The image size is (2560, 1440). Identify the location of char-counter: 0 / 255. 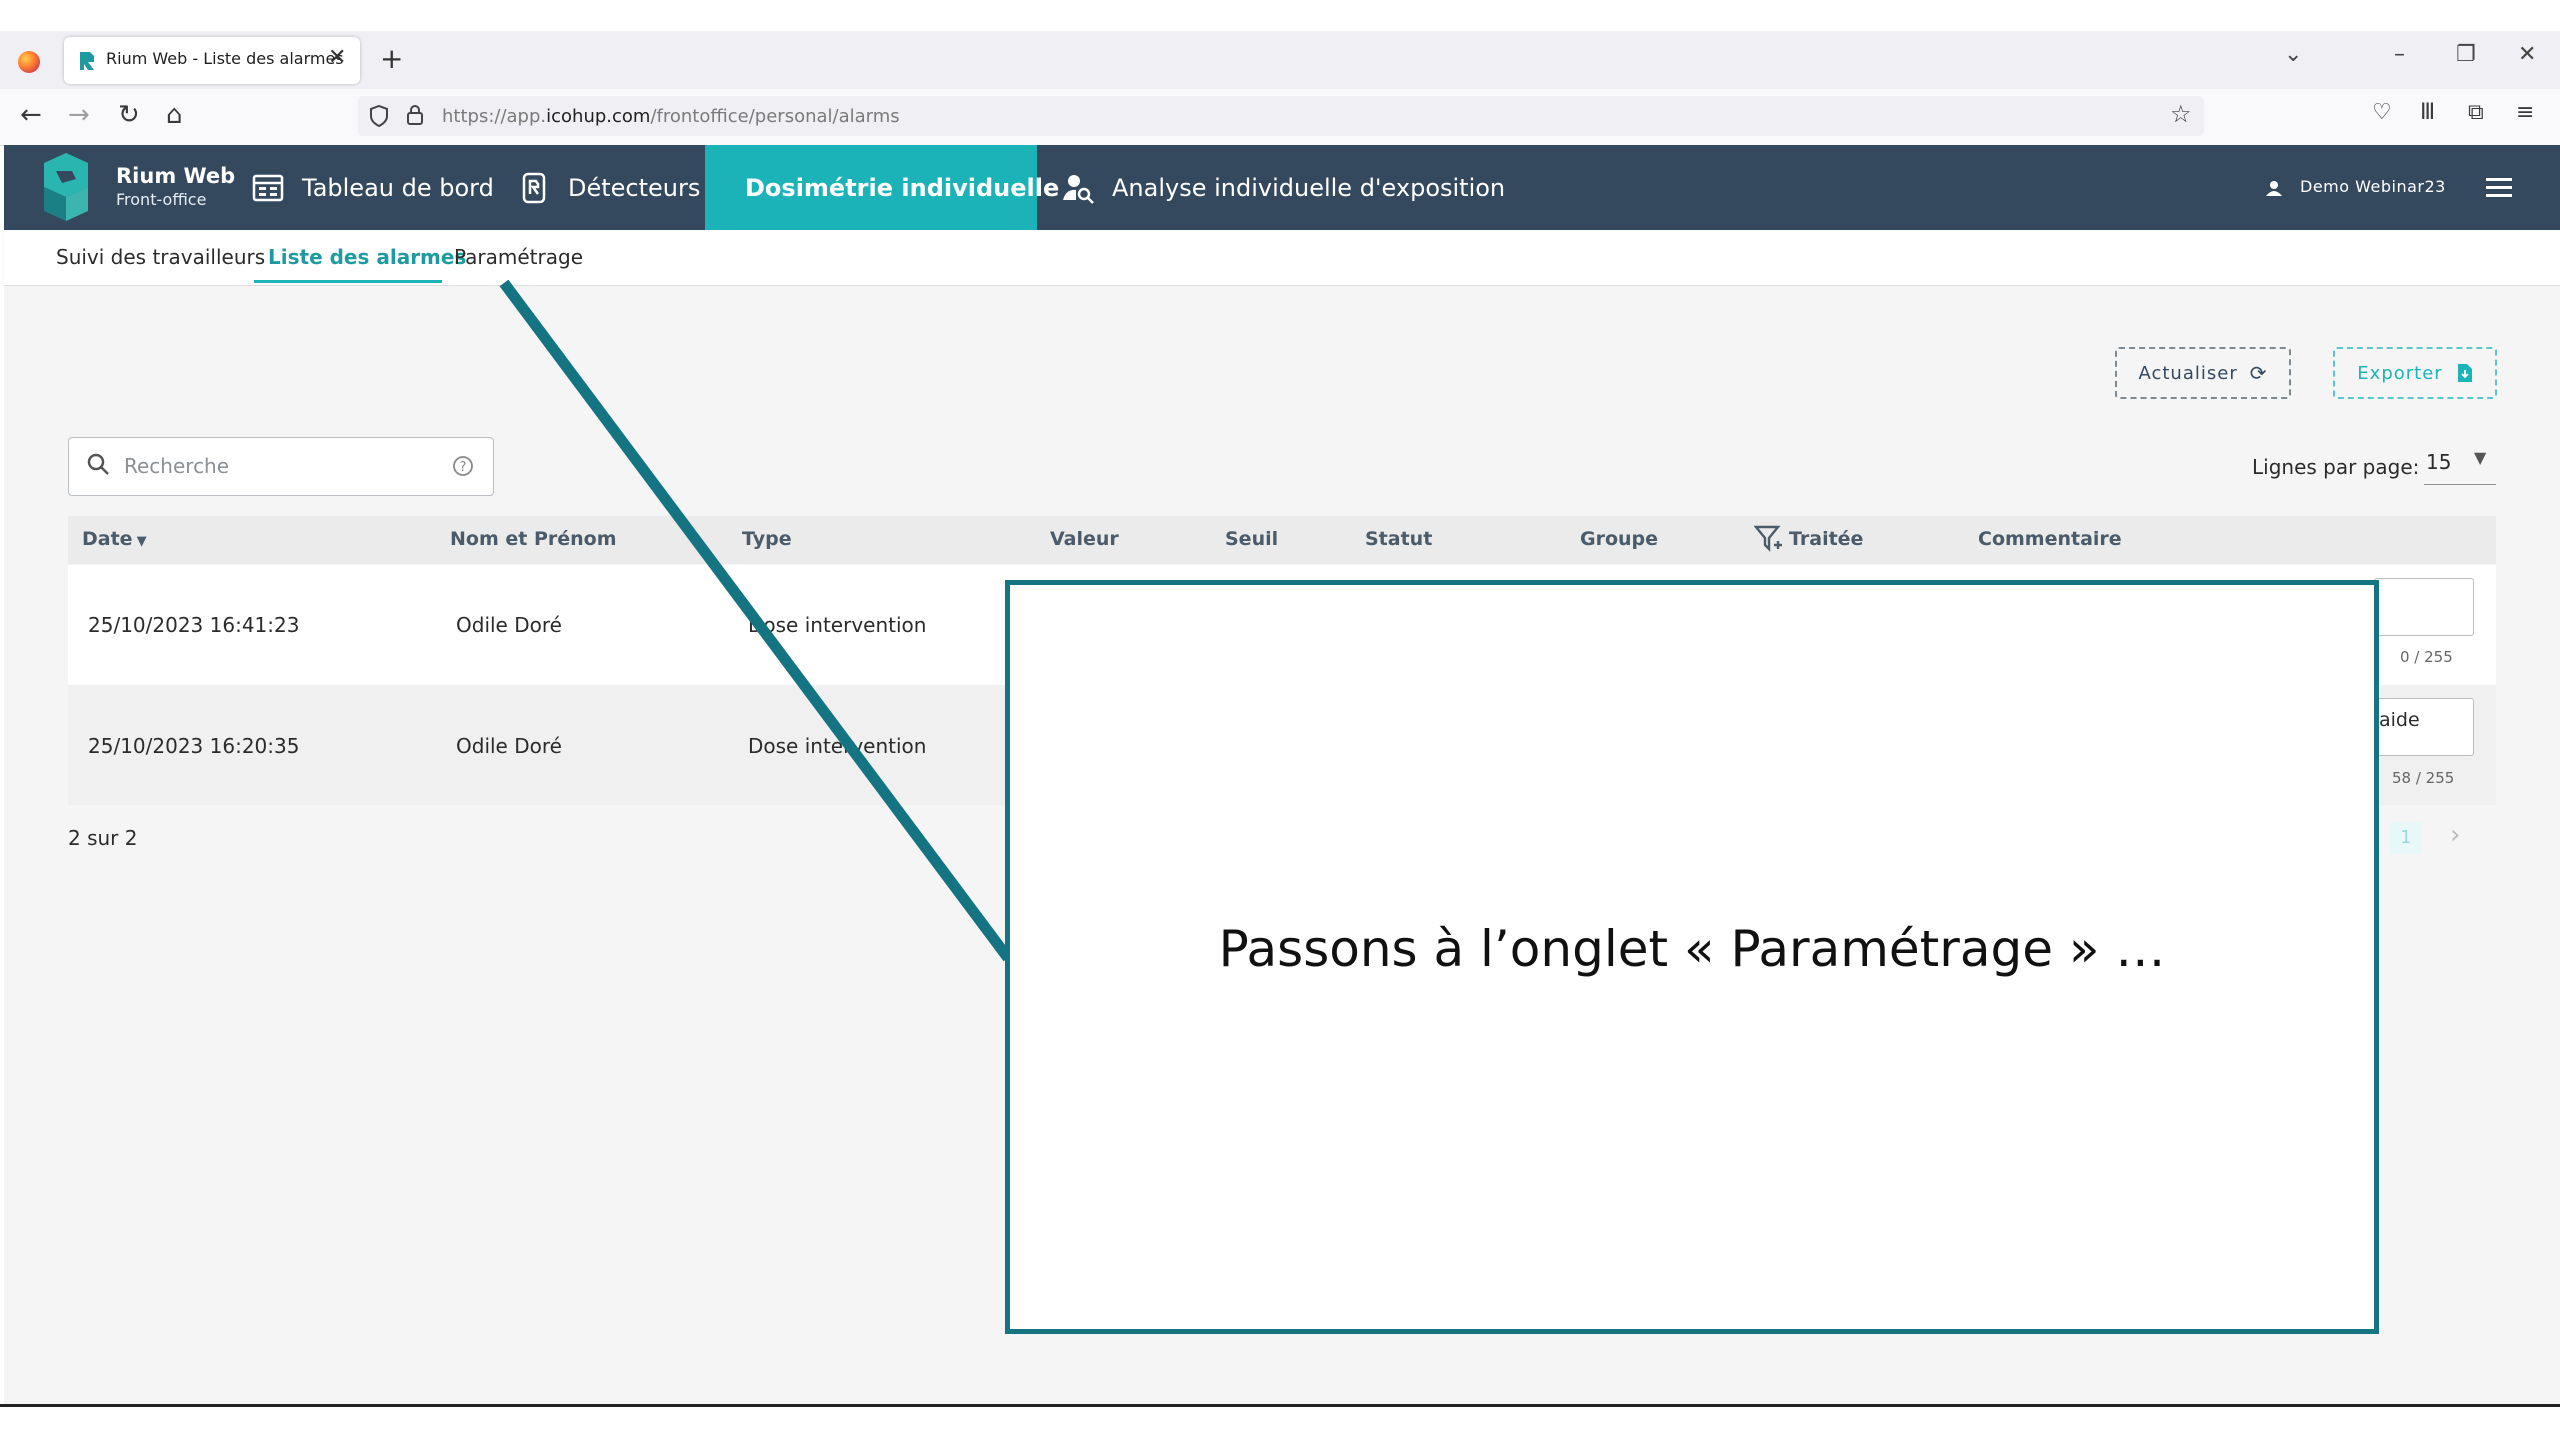
(2426, 657).